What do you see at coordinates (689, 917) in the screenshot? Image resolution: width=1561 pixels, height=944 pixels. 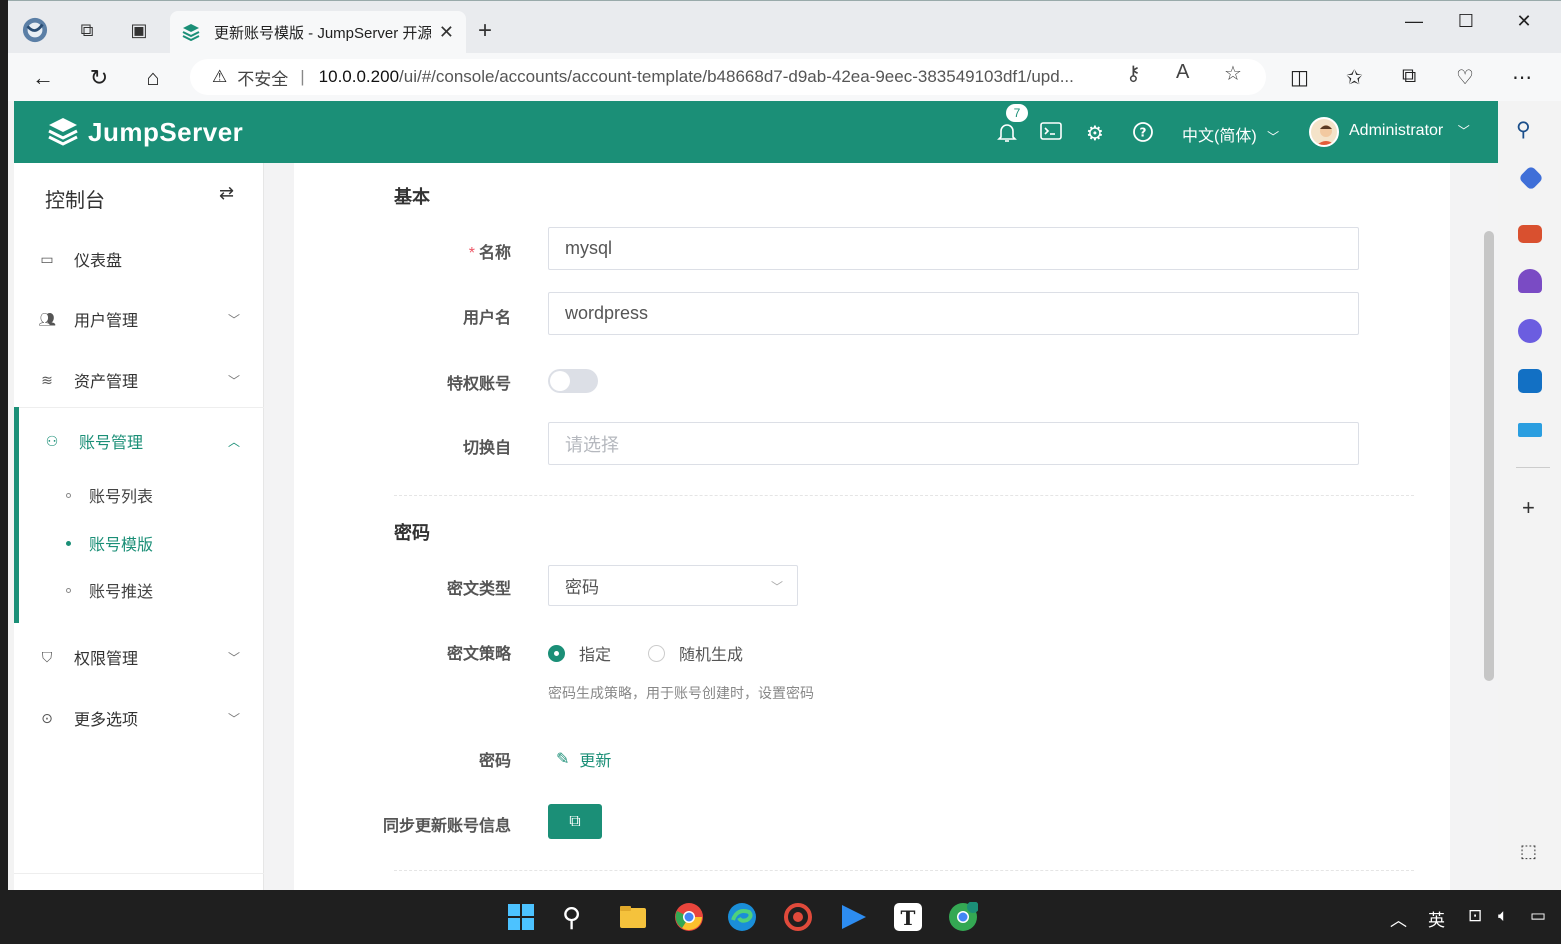 I see `chrome-icon` at bounding box center [689, 917].